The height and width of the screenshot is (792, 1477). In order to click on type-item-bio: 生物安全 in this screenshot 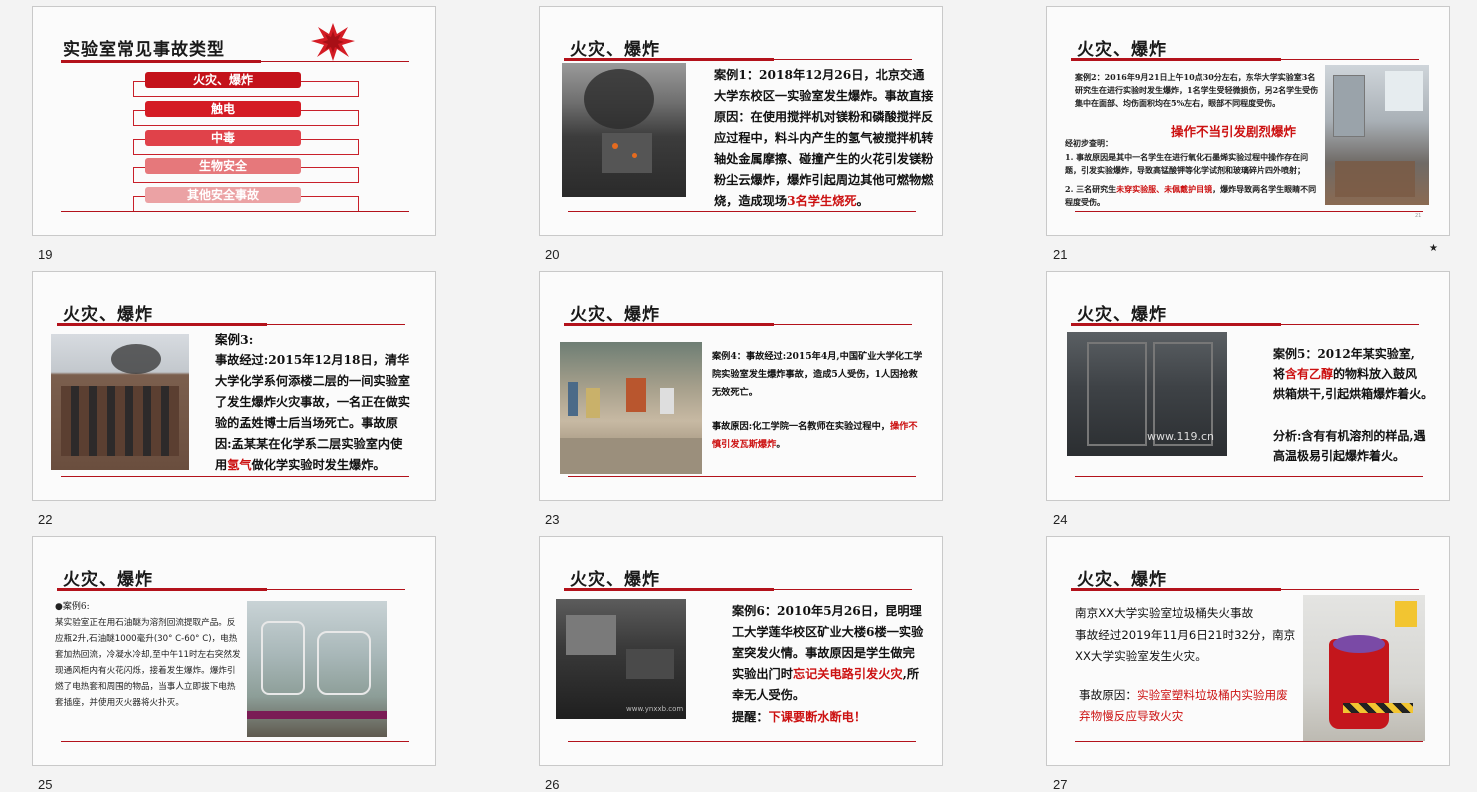, I will do `click(223, 166)`.